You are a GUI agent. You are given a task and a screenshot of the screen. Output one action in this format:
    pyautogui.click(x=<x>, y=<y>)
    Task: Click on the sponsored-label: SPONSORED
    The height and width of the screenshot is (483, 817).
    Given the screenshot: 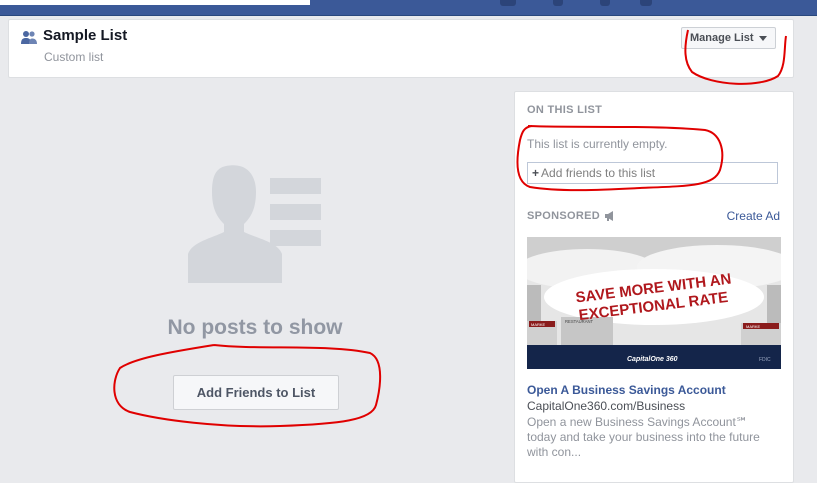 What is the action you would take?
    pyautogui.click(x=563, y=216)
    